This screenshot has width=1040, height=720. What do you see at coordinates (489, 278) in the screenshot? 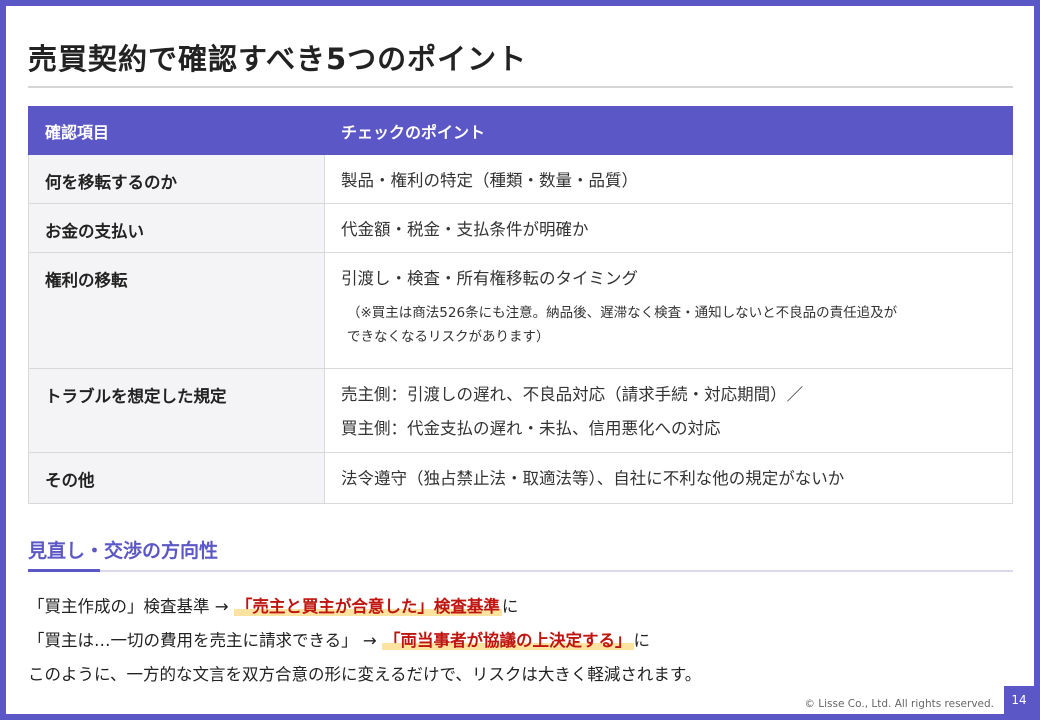
I see `row-point-text: 引渡し・検査・所有権移転のタイミング` at bounding box center [489, 278].